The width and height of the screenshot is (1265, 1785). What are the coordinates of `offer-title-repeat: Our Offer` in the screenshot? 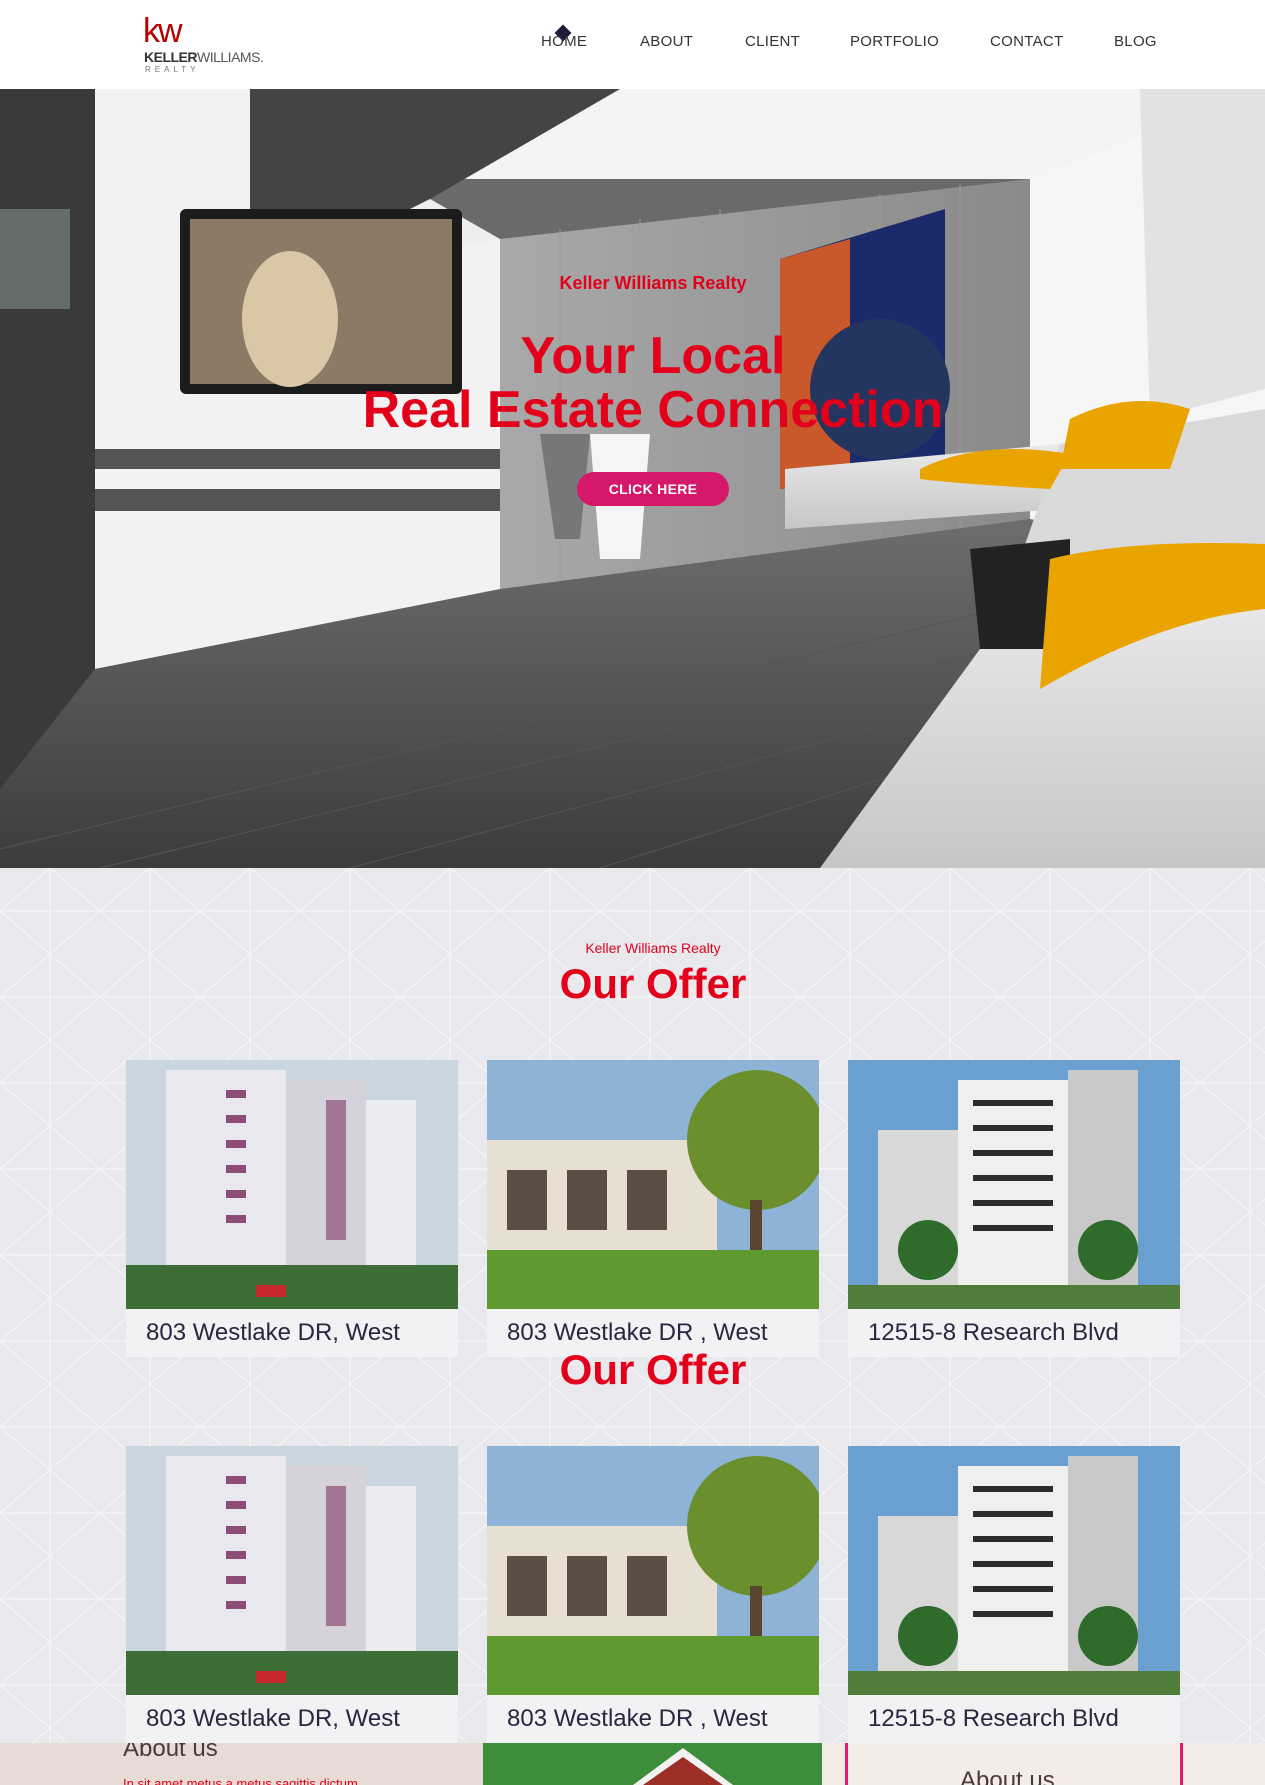 It's located at (653, 1369).